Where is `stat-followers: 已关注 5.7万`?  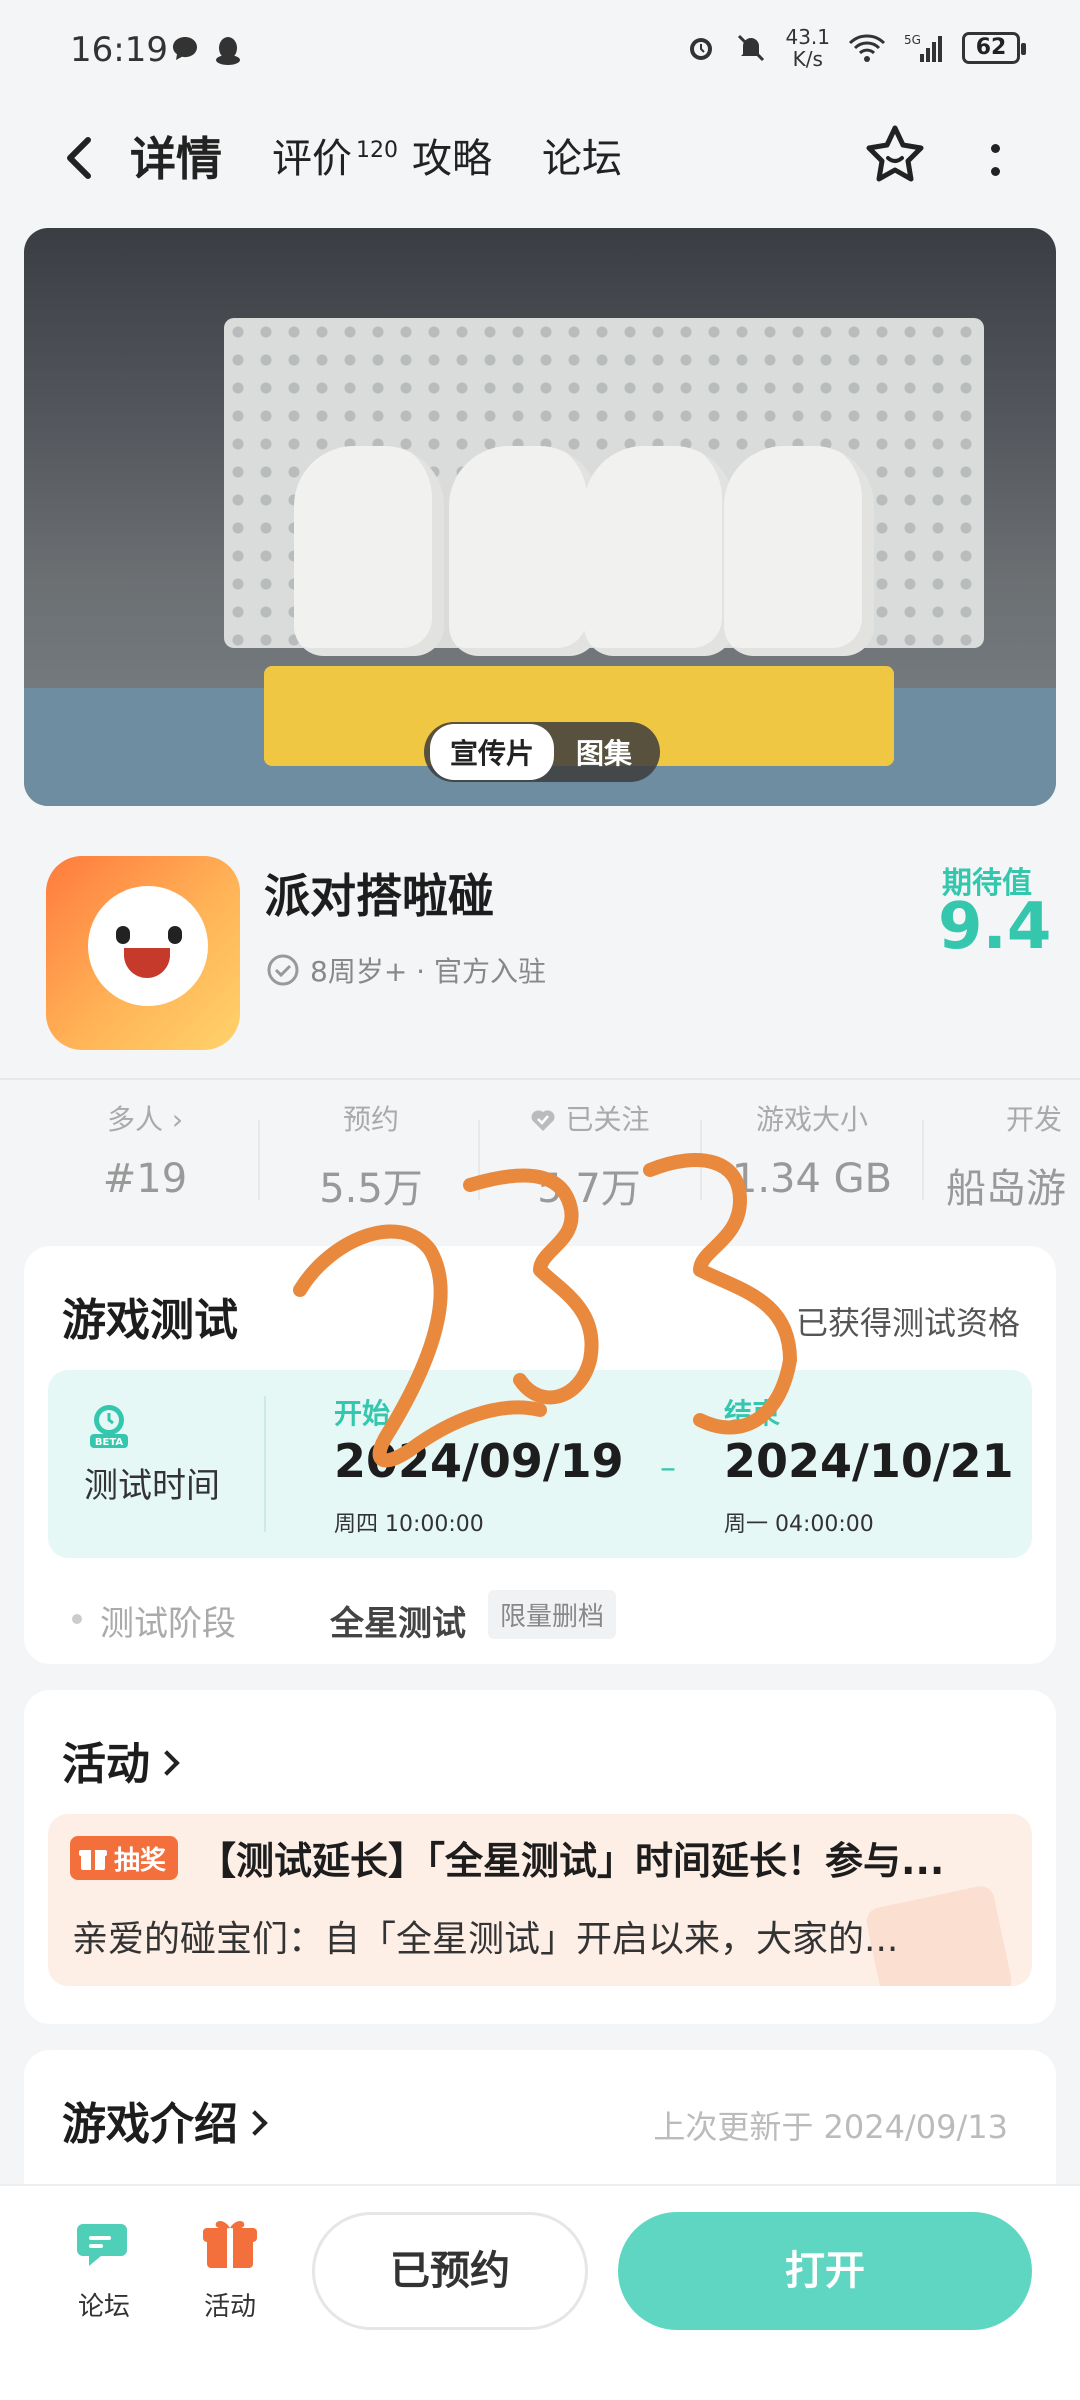
stat-followers: 已关注 5.7万 is located at coordinates (589, 1157).